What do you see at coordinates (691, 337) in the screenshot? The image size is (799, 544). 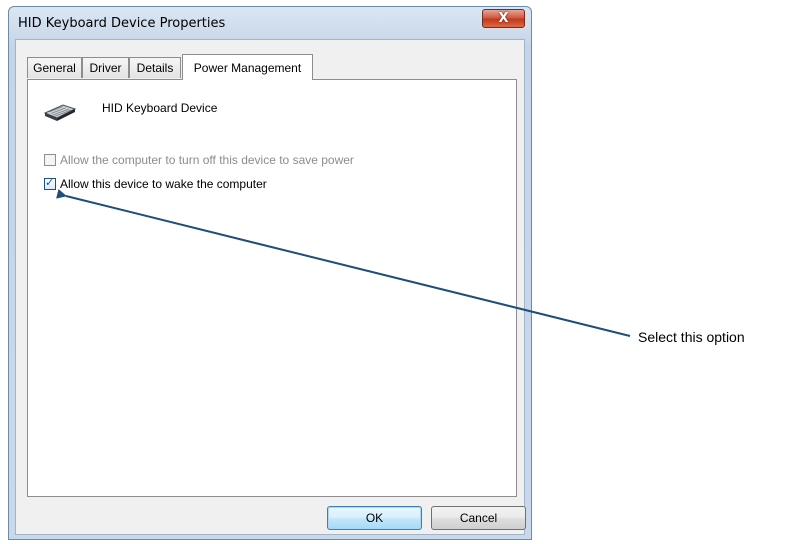 I see `annotation-label: Select this option` at bounding box center [691, 337].